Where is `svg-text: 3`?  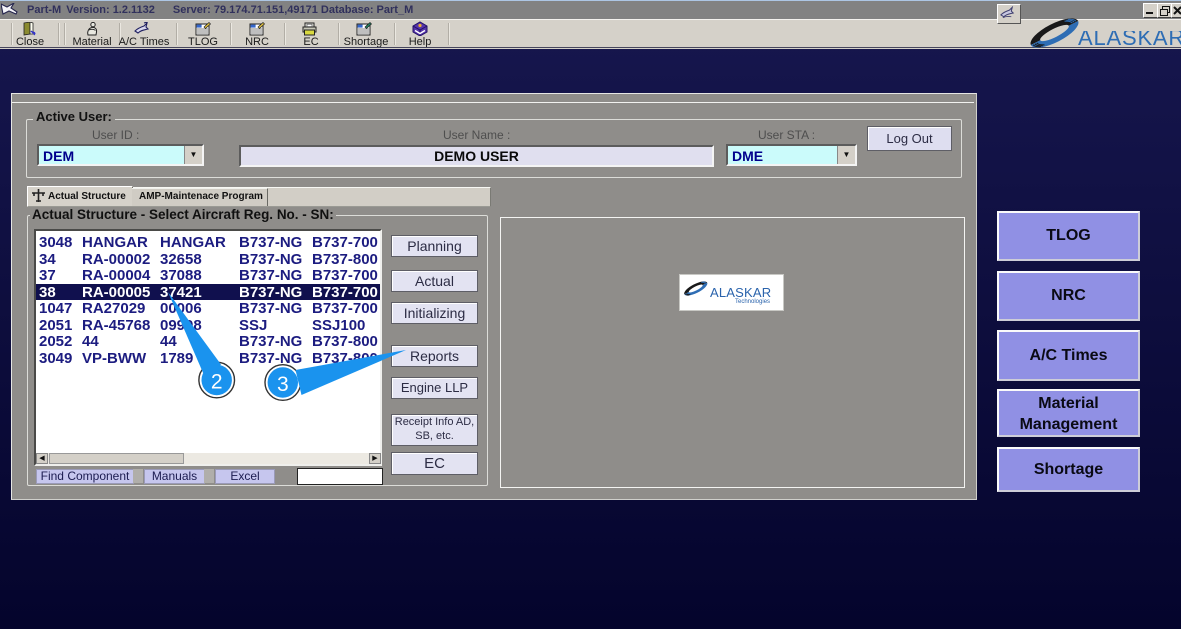
svg-text: 3 is located at coordinates (283, 384).